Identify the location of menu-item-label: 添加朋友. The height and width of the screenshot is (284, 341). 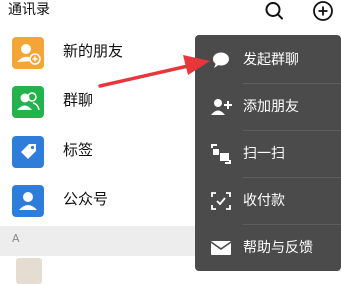
(271, 107).